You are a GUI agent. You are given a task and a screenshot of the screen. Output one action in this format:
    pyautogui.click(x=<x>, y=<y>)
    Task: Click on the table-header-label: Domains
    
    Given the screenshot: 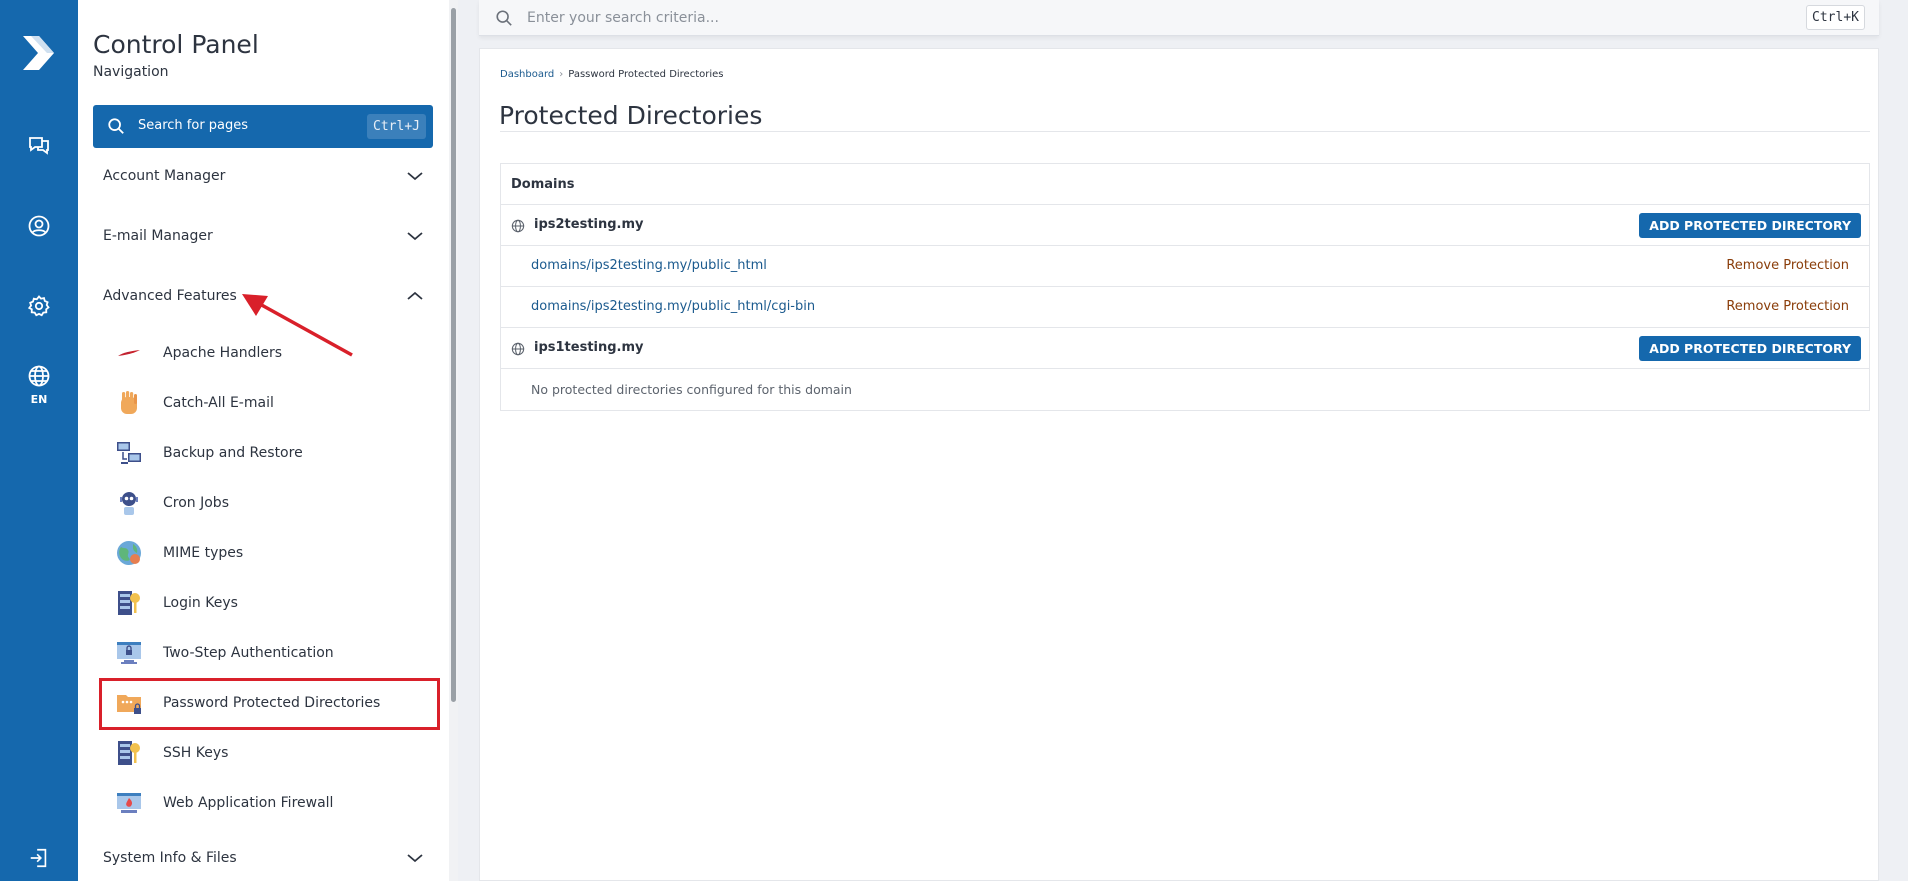 What is the action you would take?
    pyautogui.click(x=543, y=184)
    